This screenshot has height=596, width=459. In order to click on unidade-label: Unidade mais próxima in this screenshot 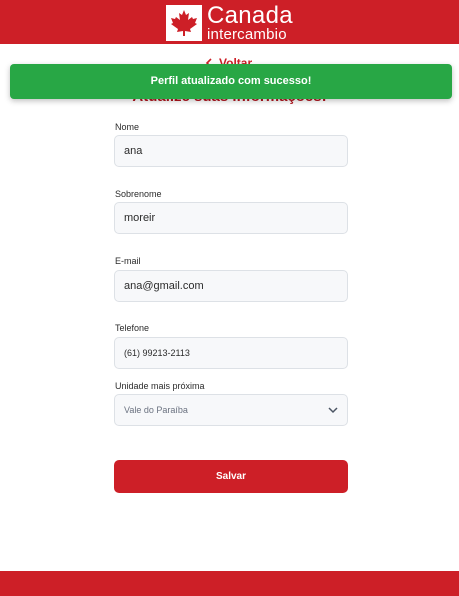, I will do `click(160, 386)`.